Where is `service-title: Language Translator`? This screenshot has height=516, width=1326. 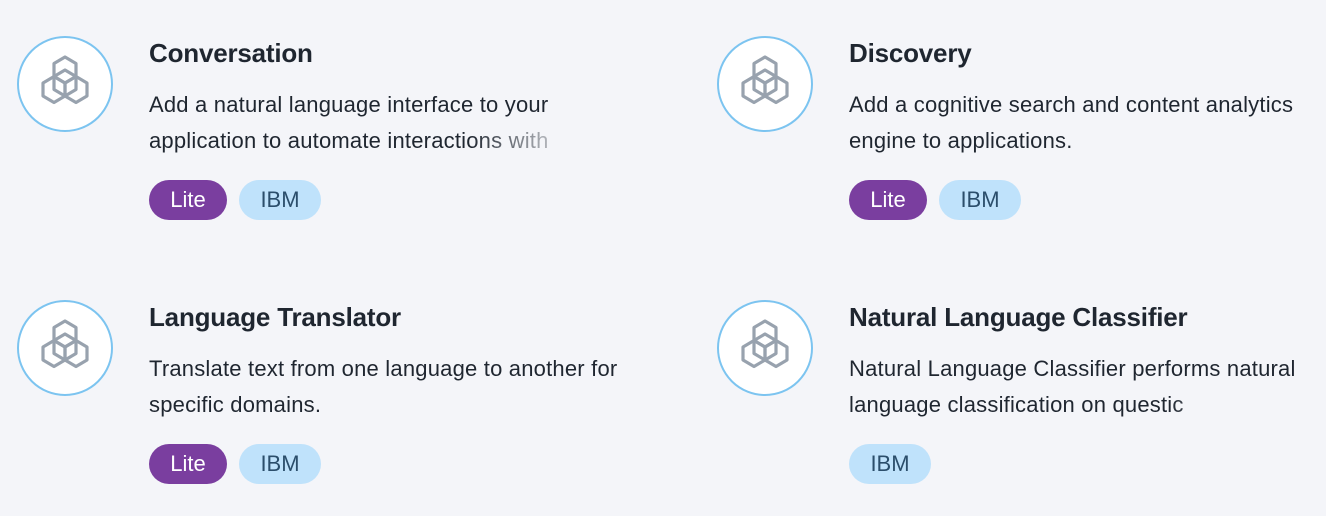
service-title: Language Translator is located at coordinates (393, 317).